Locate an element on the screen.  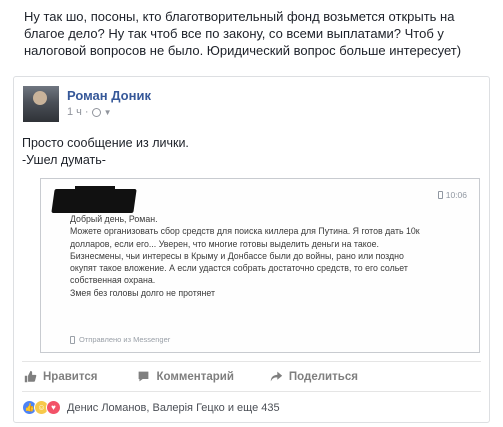
message-time: 10:06 is located at coordinates (452, 195).